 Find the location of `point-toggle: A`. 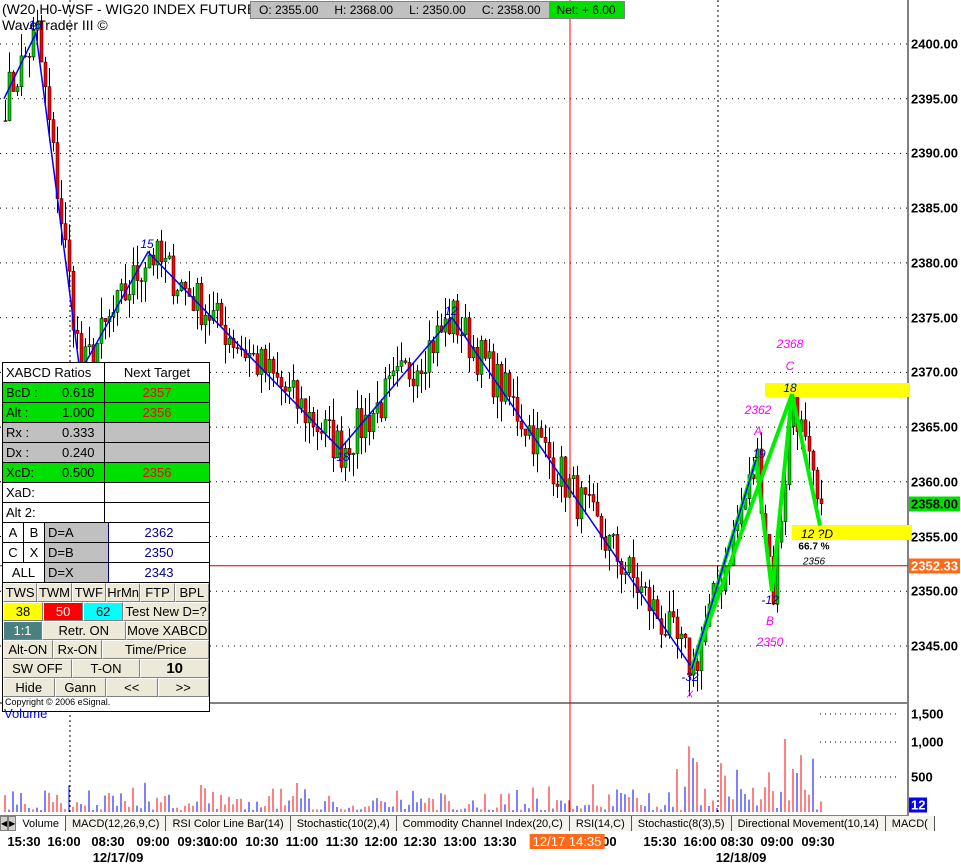

point-toggle: A is located at coordinates (13, 532).